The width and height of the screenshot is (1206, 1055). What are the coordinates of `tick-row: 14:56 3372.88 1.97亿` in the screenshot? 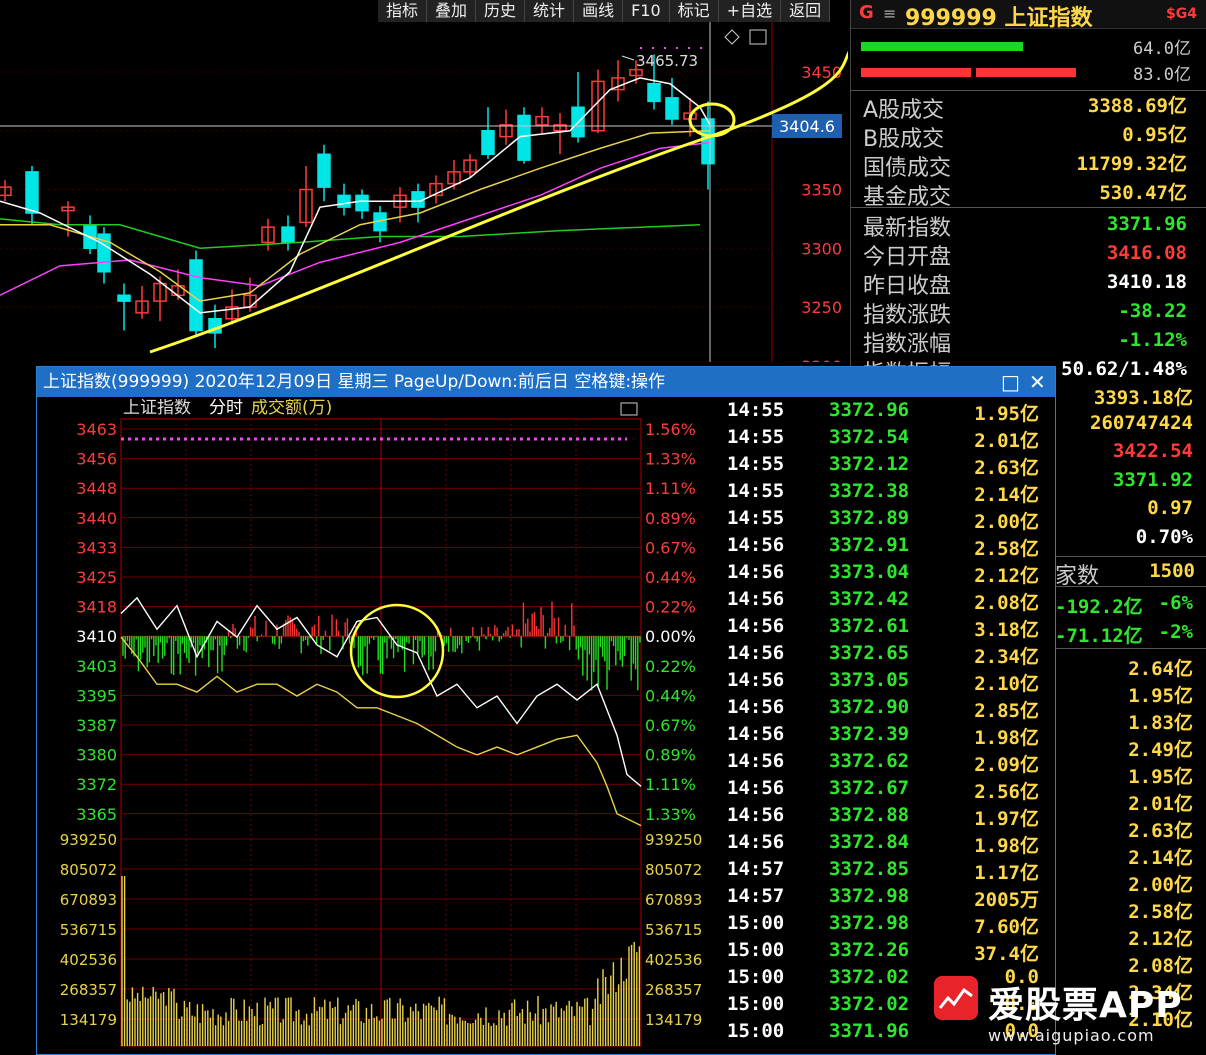 It's located at (887, 817).